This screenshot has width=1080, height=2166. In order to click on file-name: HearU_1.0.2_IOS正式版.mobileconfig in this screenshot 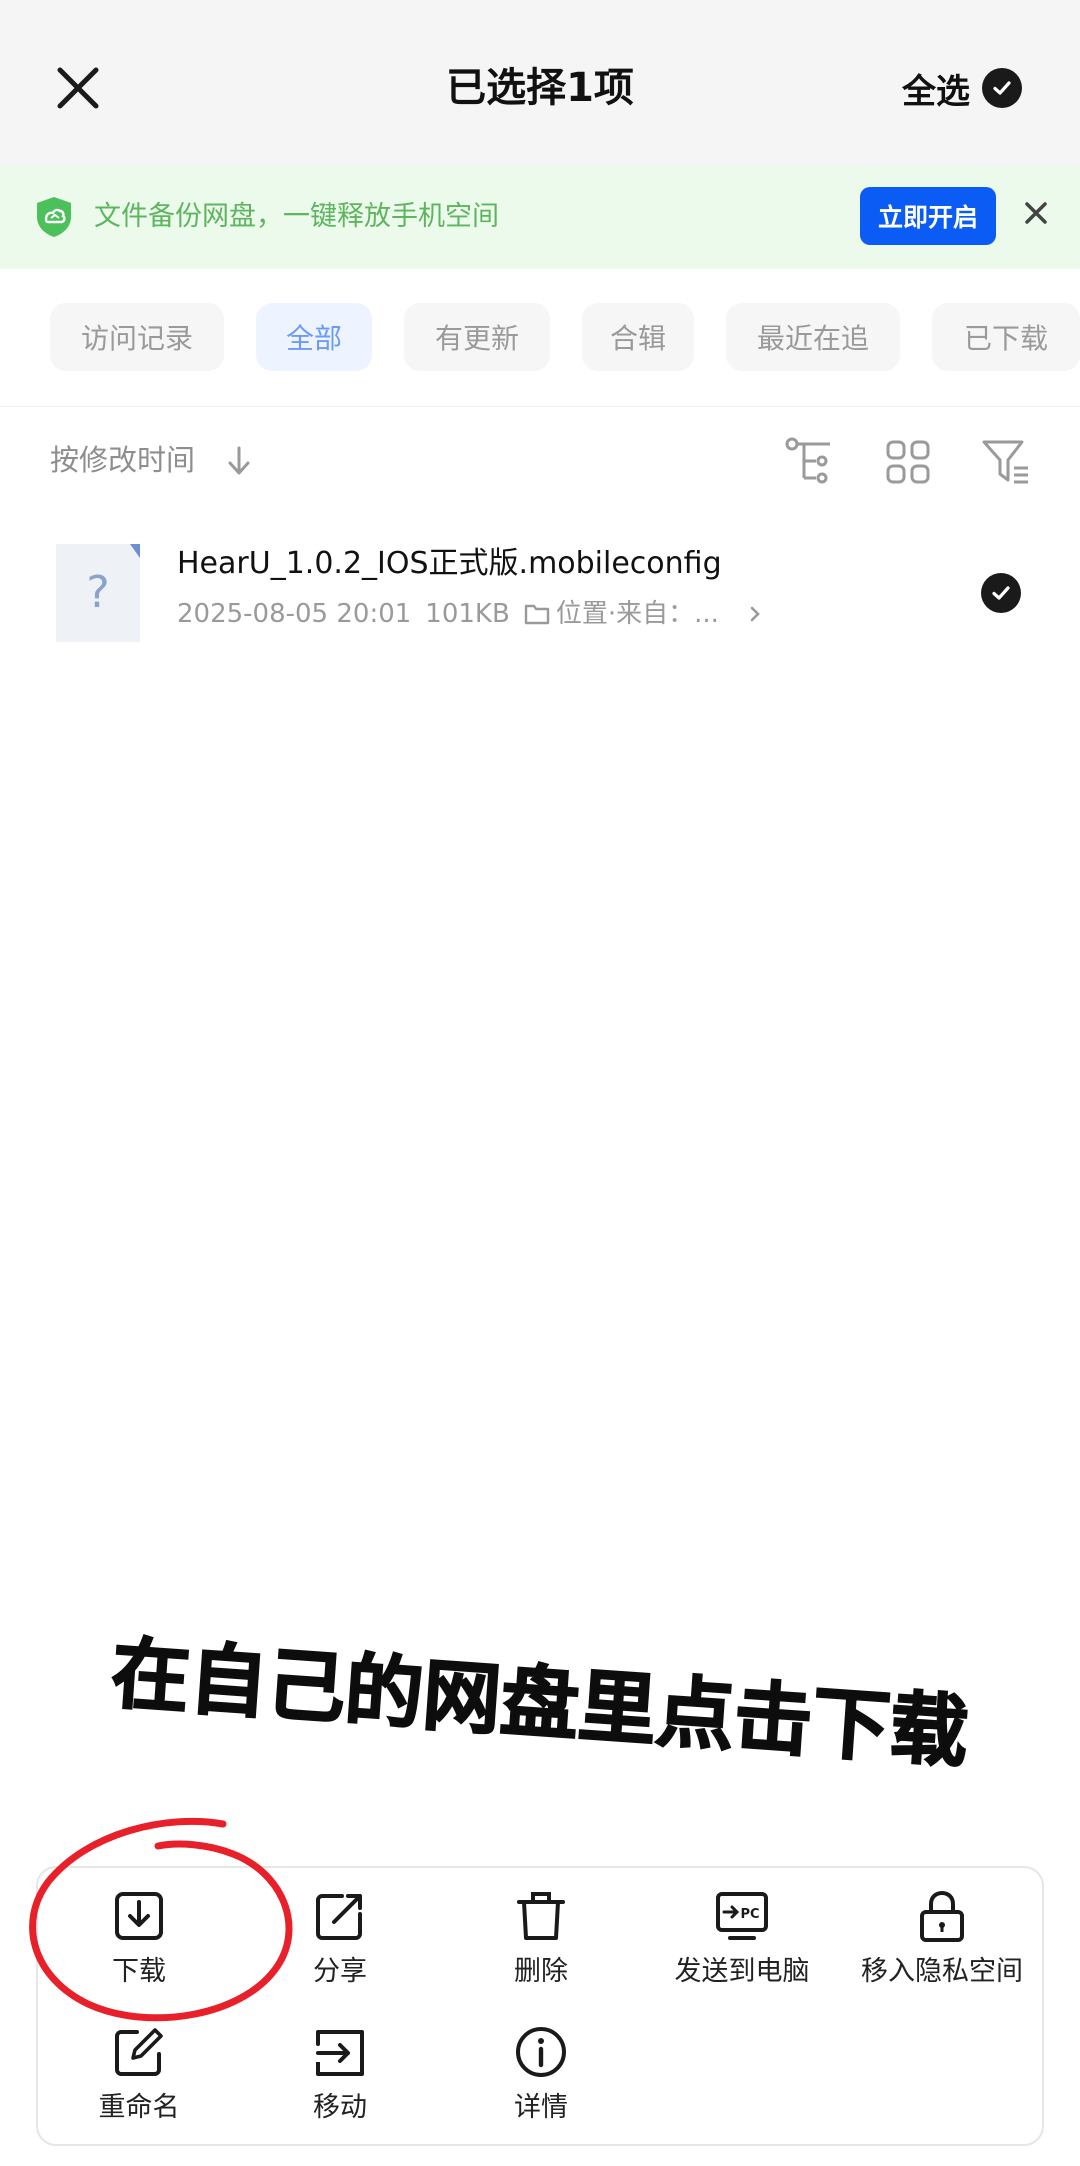, I will do `click(449, 563)`.